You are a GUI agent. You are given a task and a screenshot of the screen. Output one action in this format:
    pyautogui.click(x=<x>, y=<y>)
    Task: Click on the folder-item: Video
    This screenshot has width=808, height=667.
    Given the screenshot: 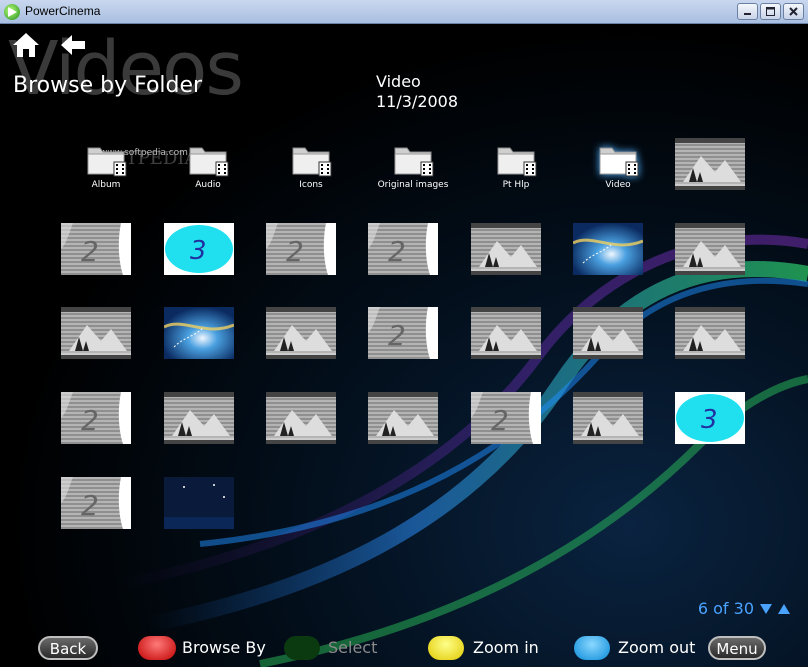 What is the action you would take?
    pyautogui.click(x=618, y=165)
    